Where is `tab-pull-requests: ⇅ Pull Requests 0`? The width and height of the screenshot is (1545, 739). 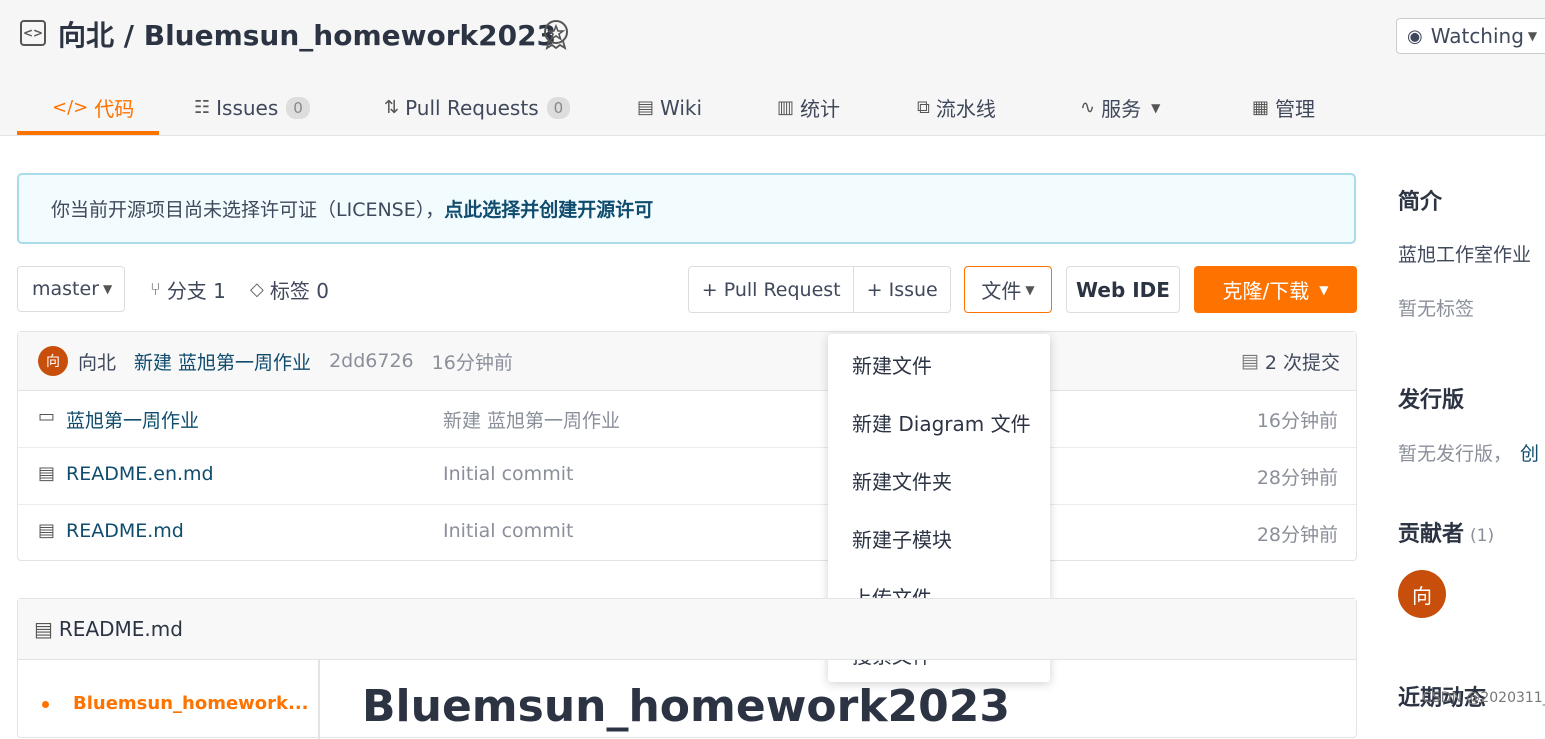 tab-pull-requests: ⇅ Pull Requests 0 is located at coordinates (477, 107).